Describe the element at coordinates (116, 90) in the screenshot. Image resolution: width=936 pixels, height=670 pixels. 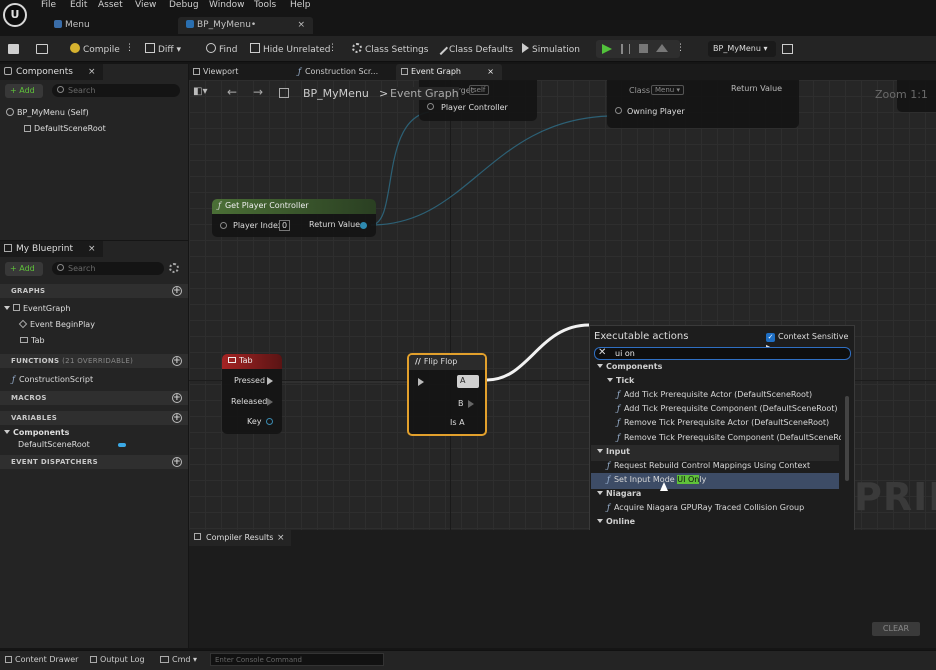
I see `components-search-input: Search` at that location.